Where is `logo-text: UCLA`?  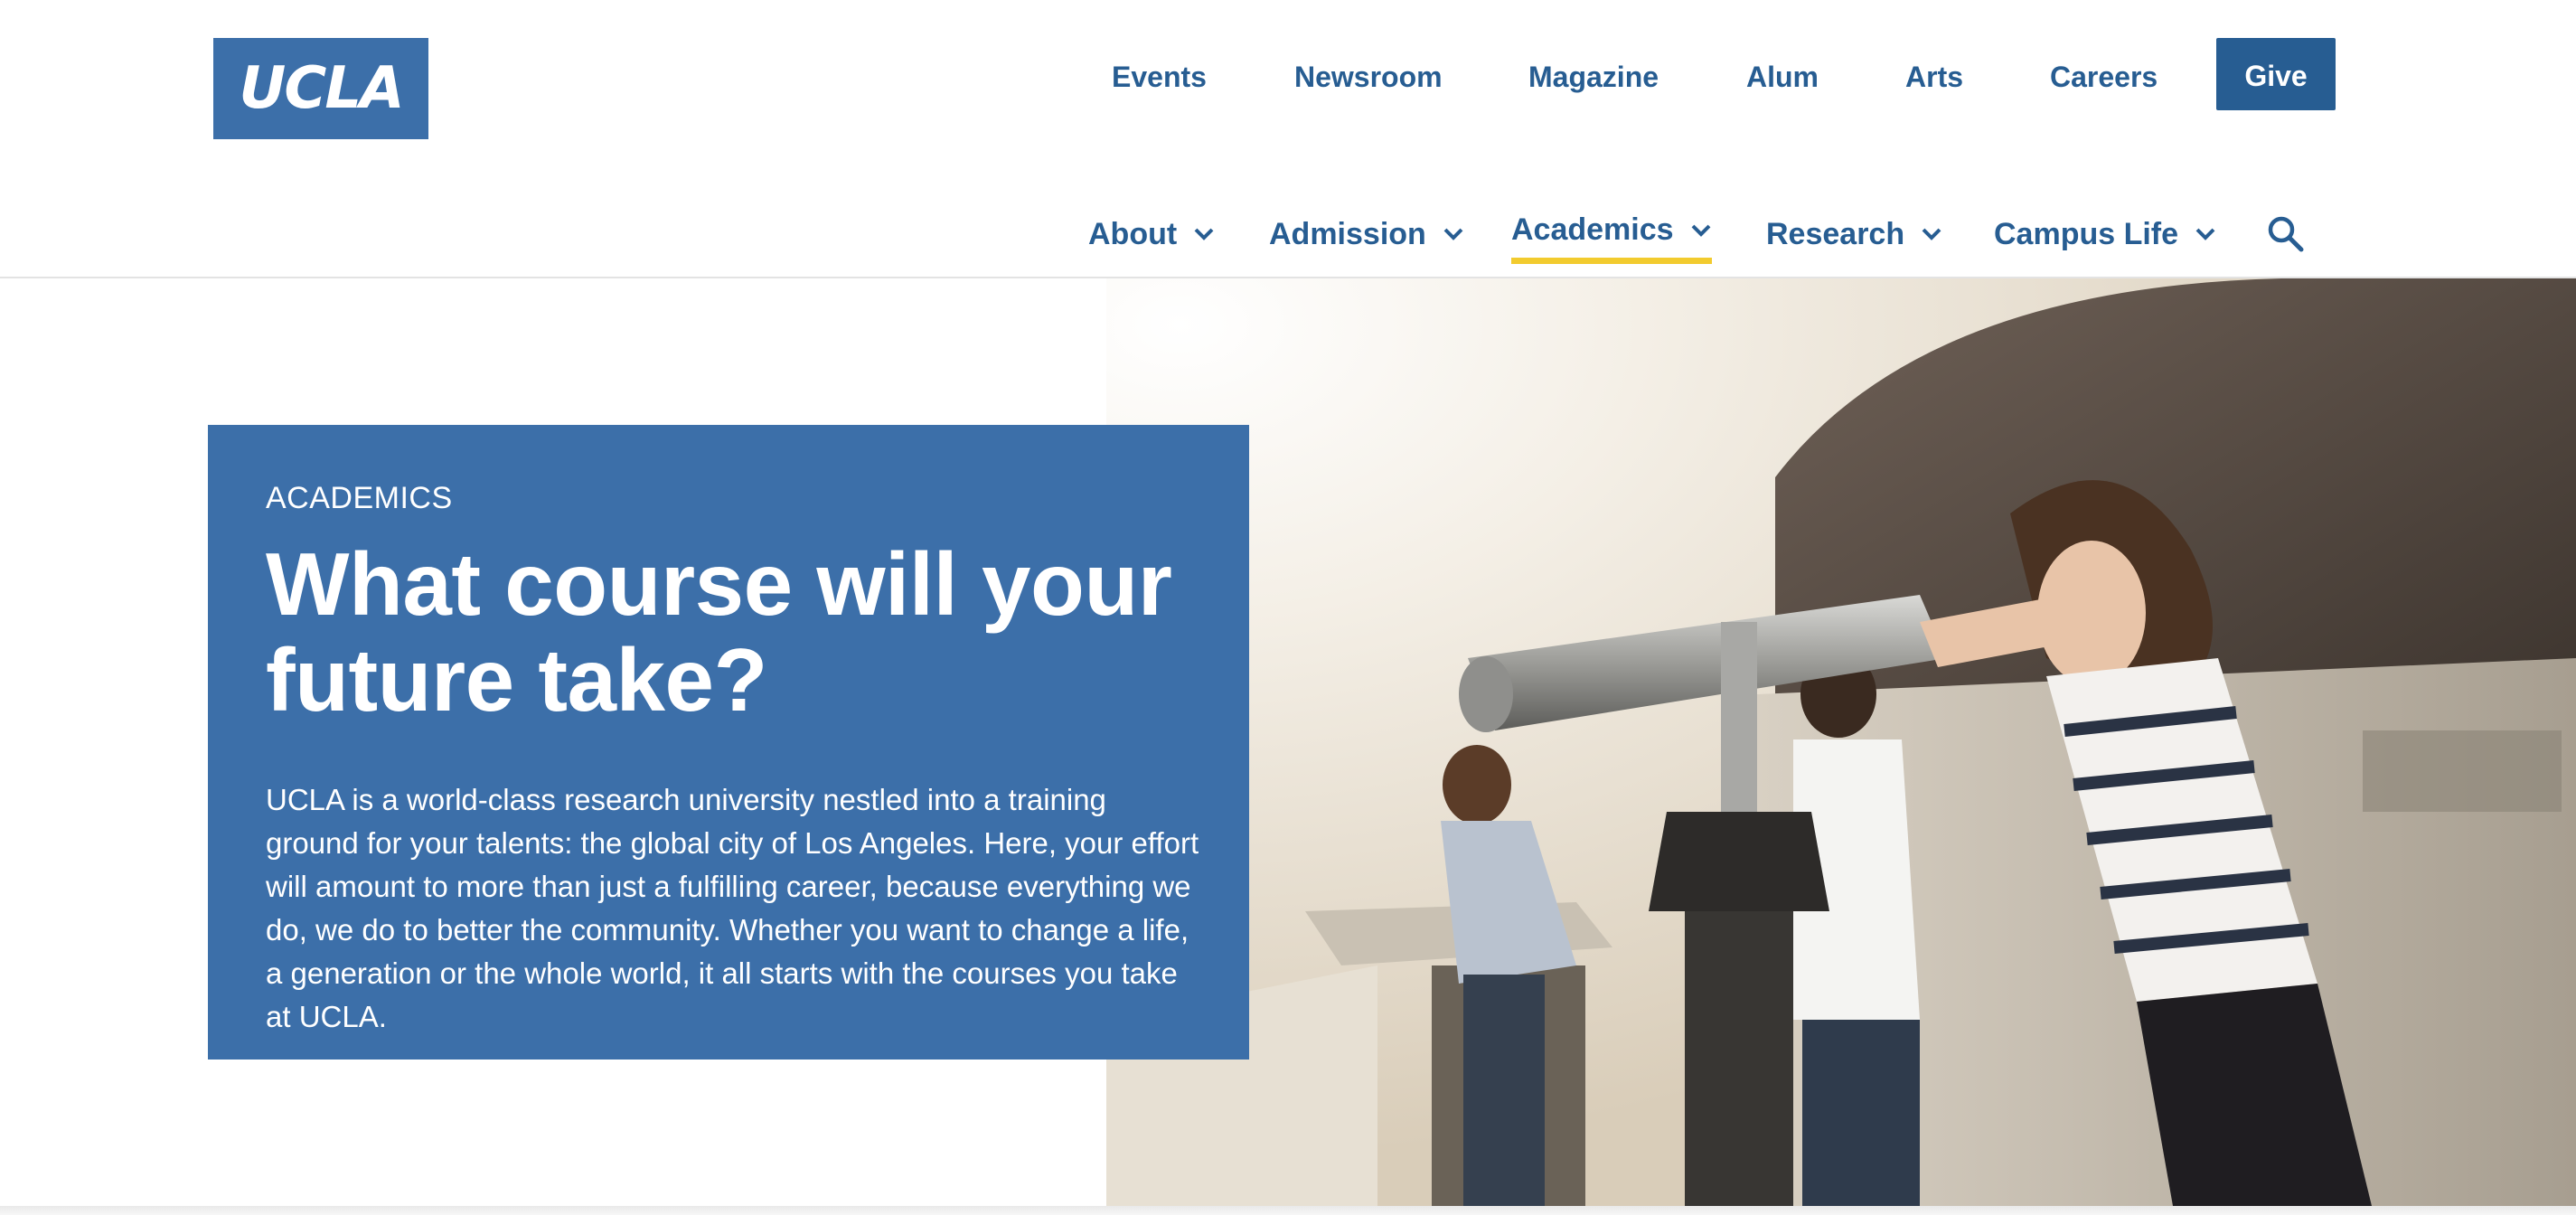 logo-text: UCLA is located at coordinates (322, 88).